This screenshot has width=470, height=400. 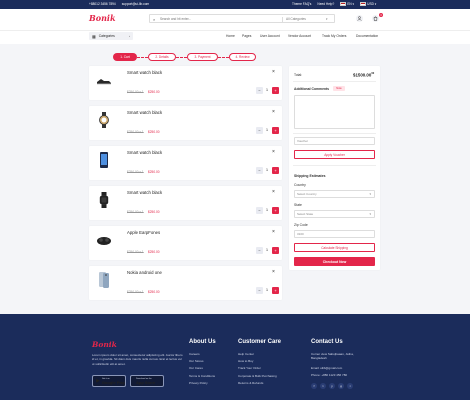 I want to click on youtube-icon: y, so click(x=332, y=386).